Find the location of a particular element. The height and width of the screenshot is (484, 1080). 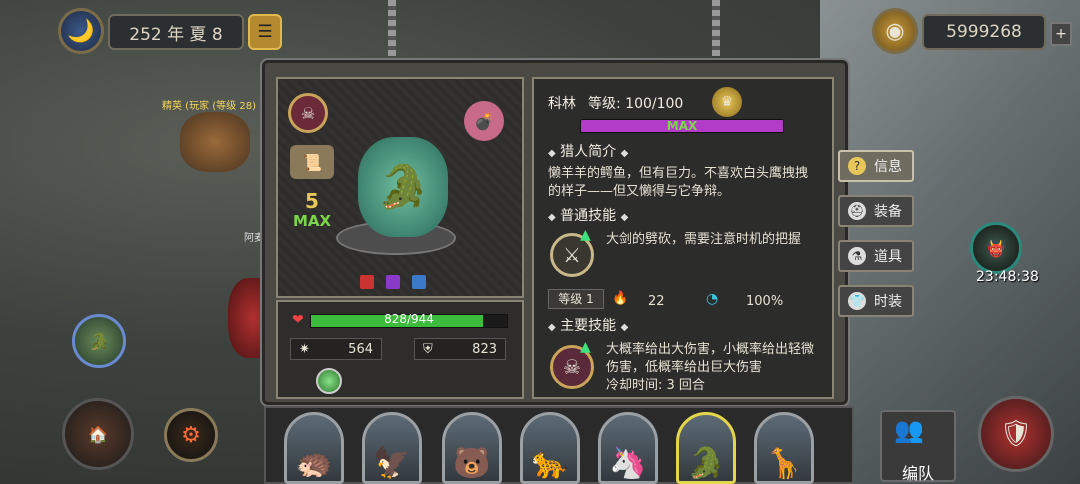

skill2-title: 主要技能 is located at coordinates (588, 326).